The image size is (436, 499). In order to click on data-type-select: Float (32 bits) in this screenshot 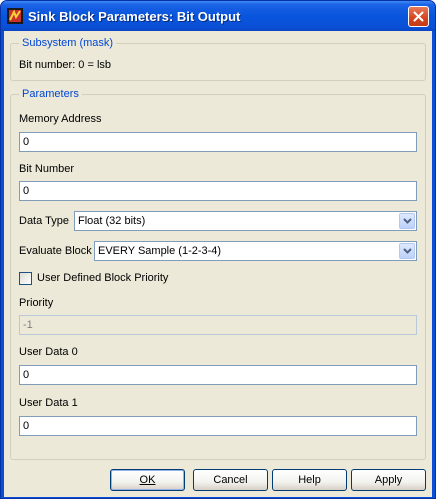, I will do `click(245, 221)`.